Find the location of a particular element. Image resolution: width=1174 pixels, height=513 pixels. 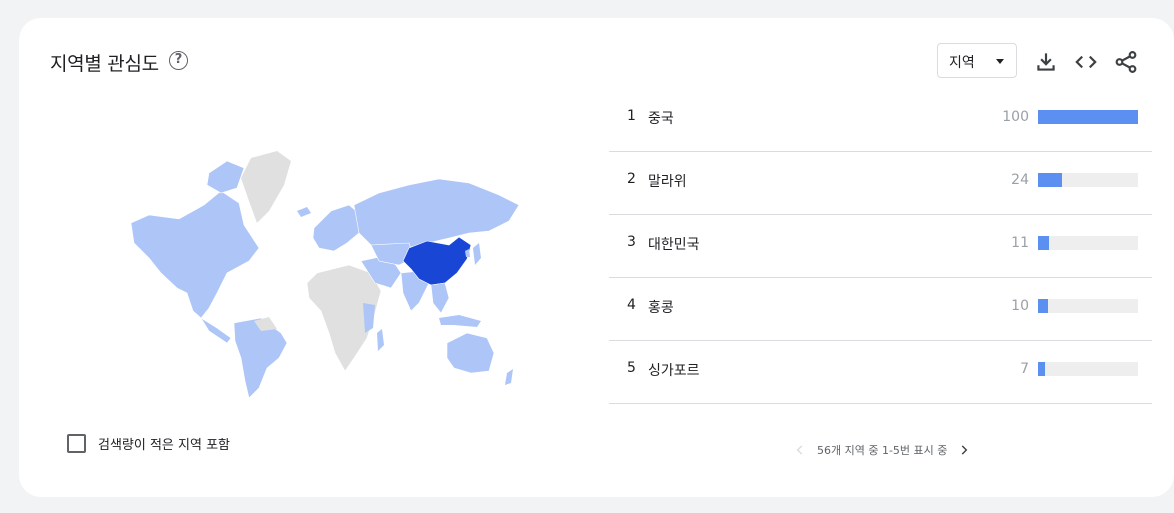

map-region-southeast-asia is located at coordinates (440, 298).